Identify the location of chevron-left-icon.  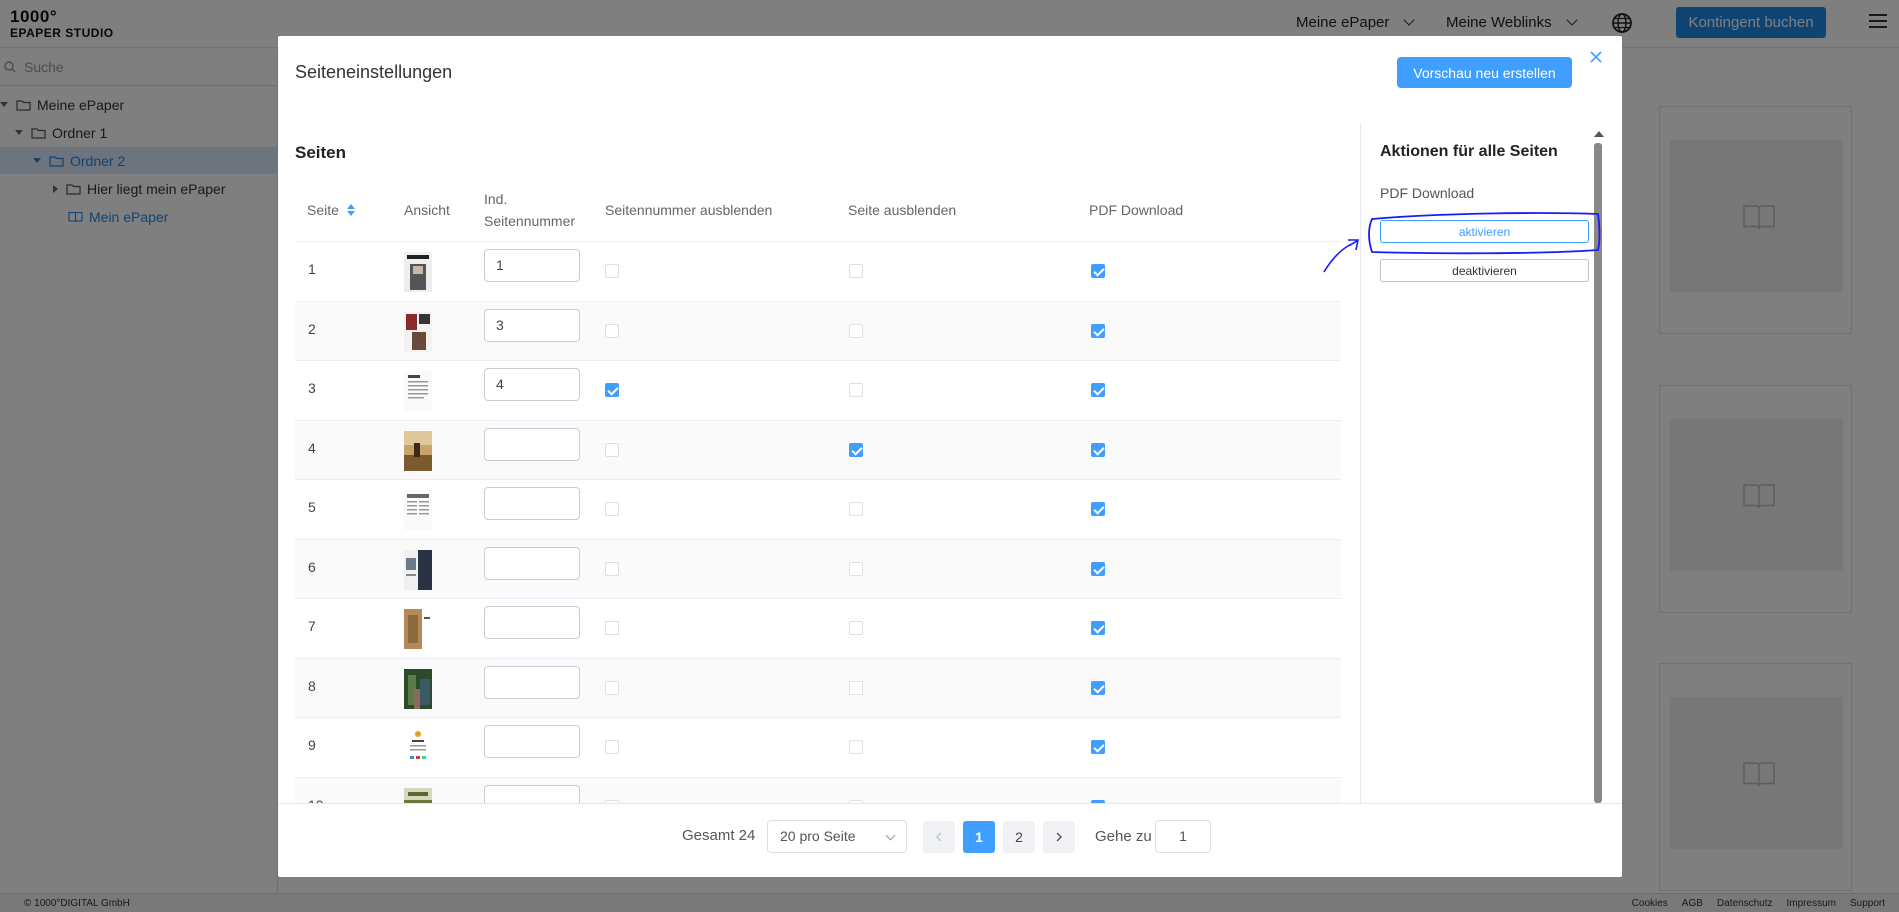
(939, 837).